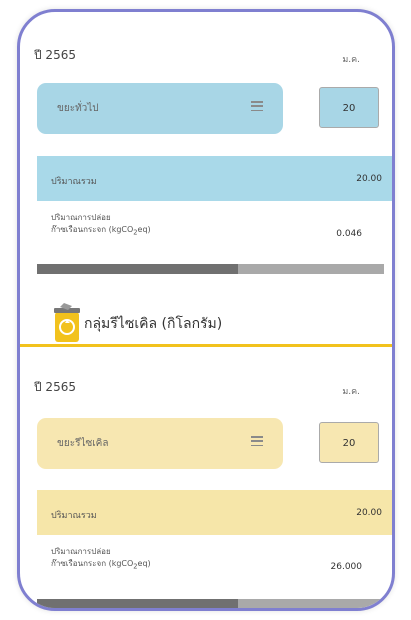 The image size is (411, 620). I want to click on section-divider, so click(206, 345).